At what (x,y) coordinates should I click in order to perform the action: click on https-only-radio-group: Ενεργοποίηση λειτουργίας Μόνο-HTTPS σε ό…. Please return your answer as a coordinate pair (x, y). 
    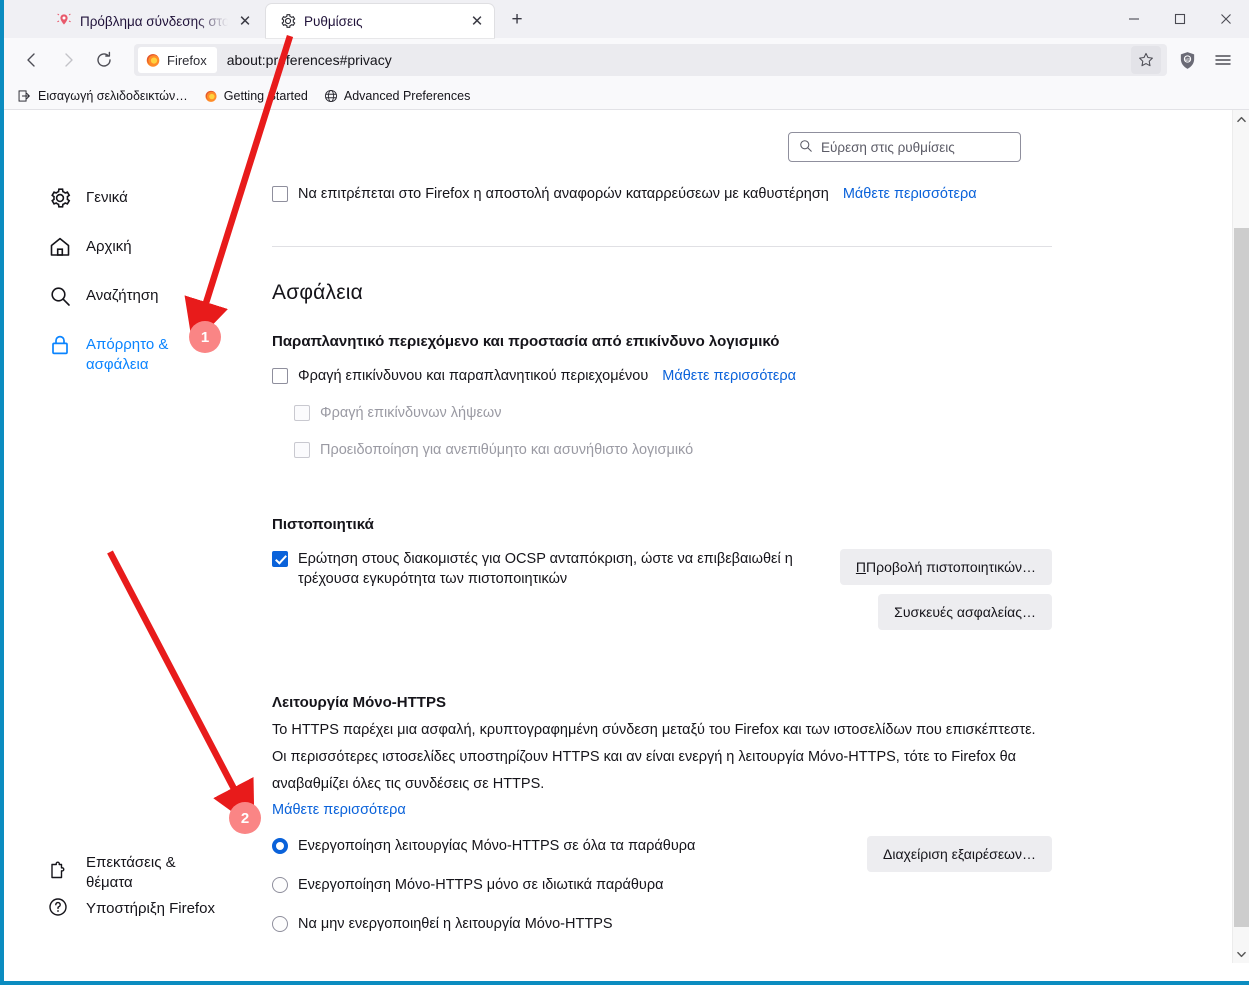
    Looking at the image, I should click on (564, 885).